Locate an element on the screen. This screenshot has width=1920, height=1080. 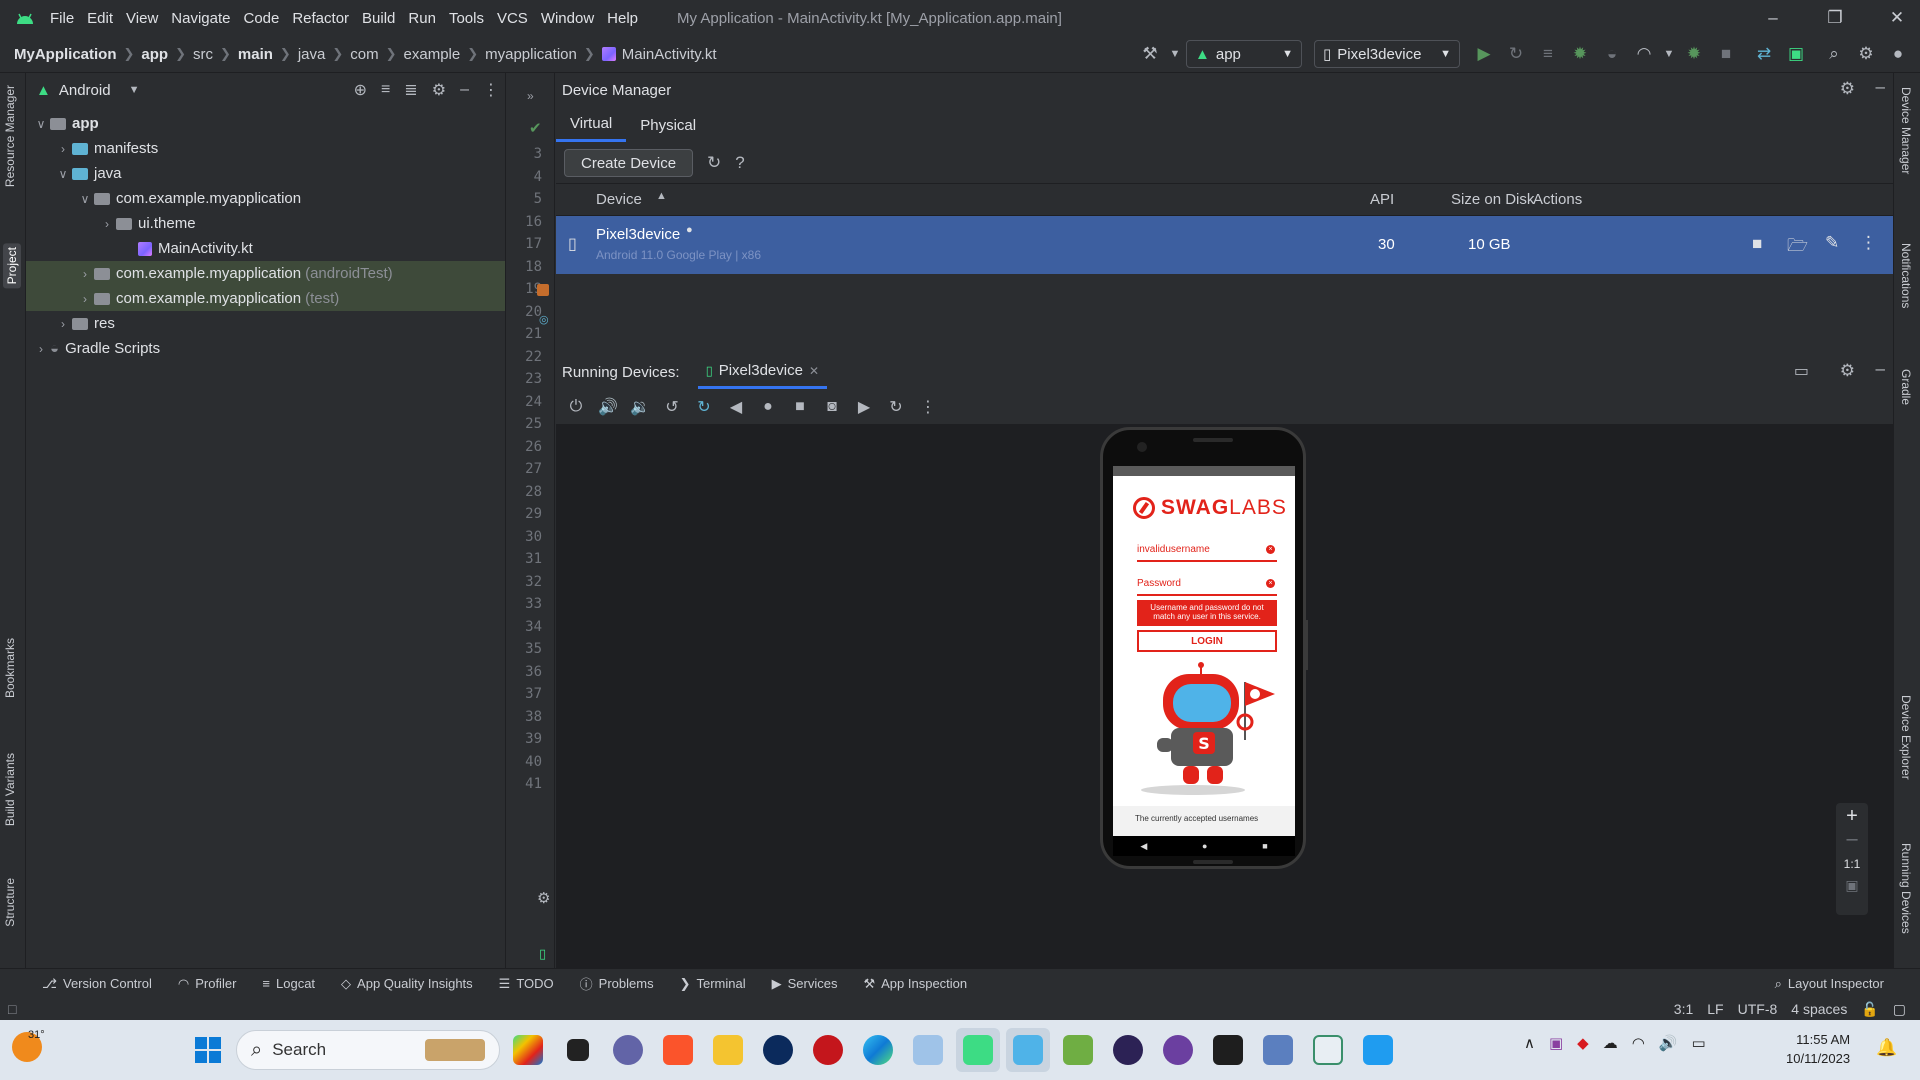
rotate-right-icon: ↻ is located at coordinates (704, 407).